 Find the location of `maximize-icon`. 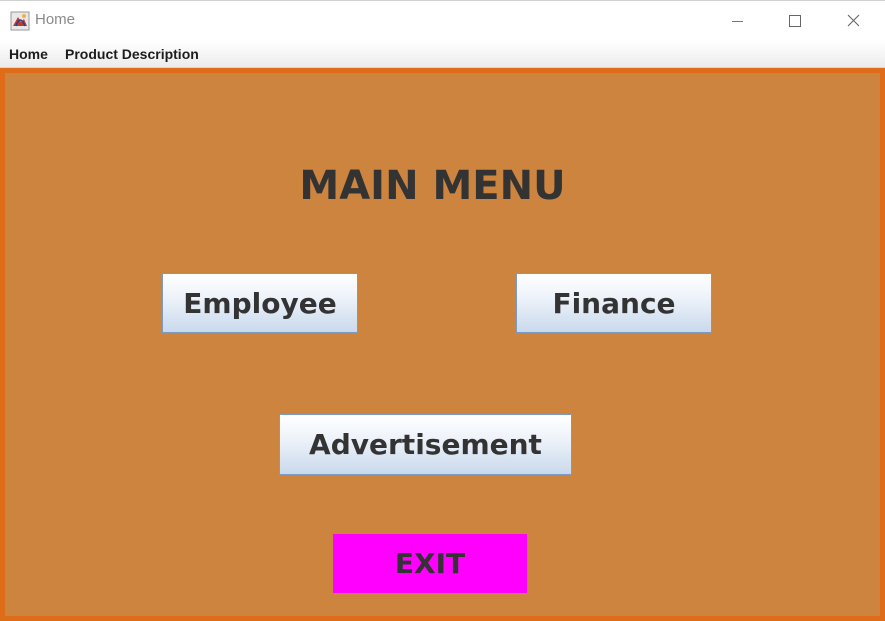

maximize-icon is located at coordinates (795, 21).